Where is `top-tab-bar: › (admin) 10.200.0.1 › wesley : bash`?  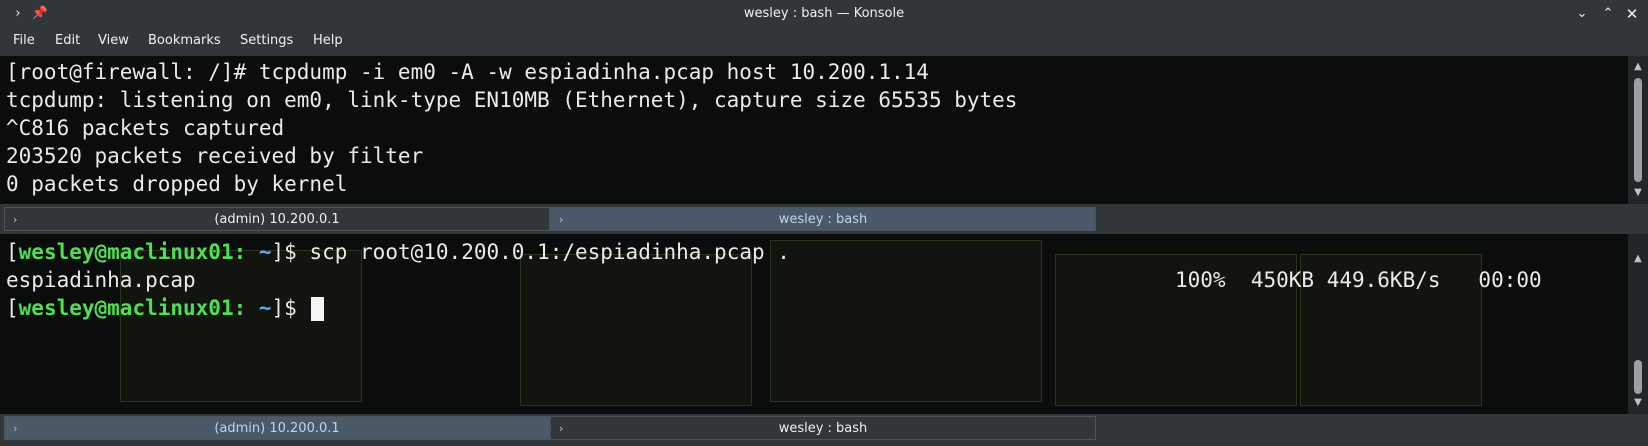 top-tab-bar: › (admin) 10.200.0.1 › wesley : bash is located at coordinates (824, 219).